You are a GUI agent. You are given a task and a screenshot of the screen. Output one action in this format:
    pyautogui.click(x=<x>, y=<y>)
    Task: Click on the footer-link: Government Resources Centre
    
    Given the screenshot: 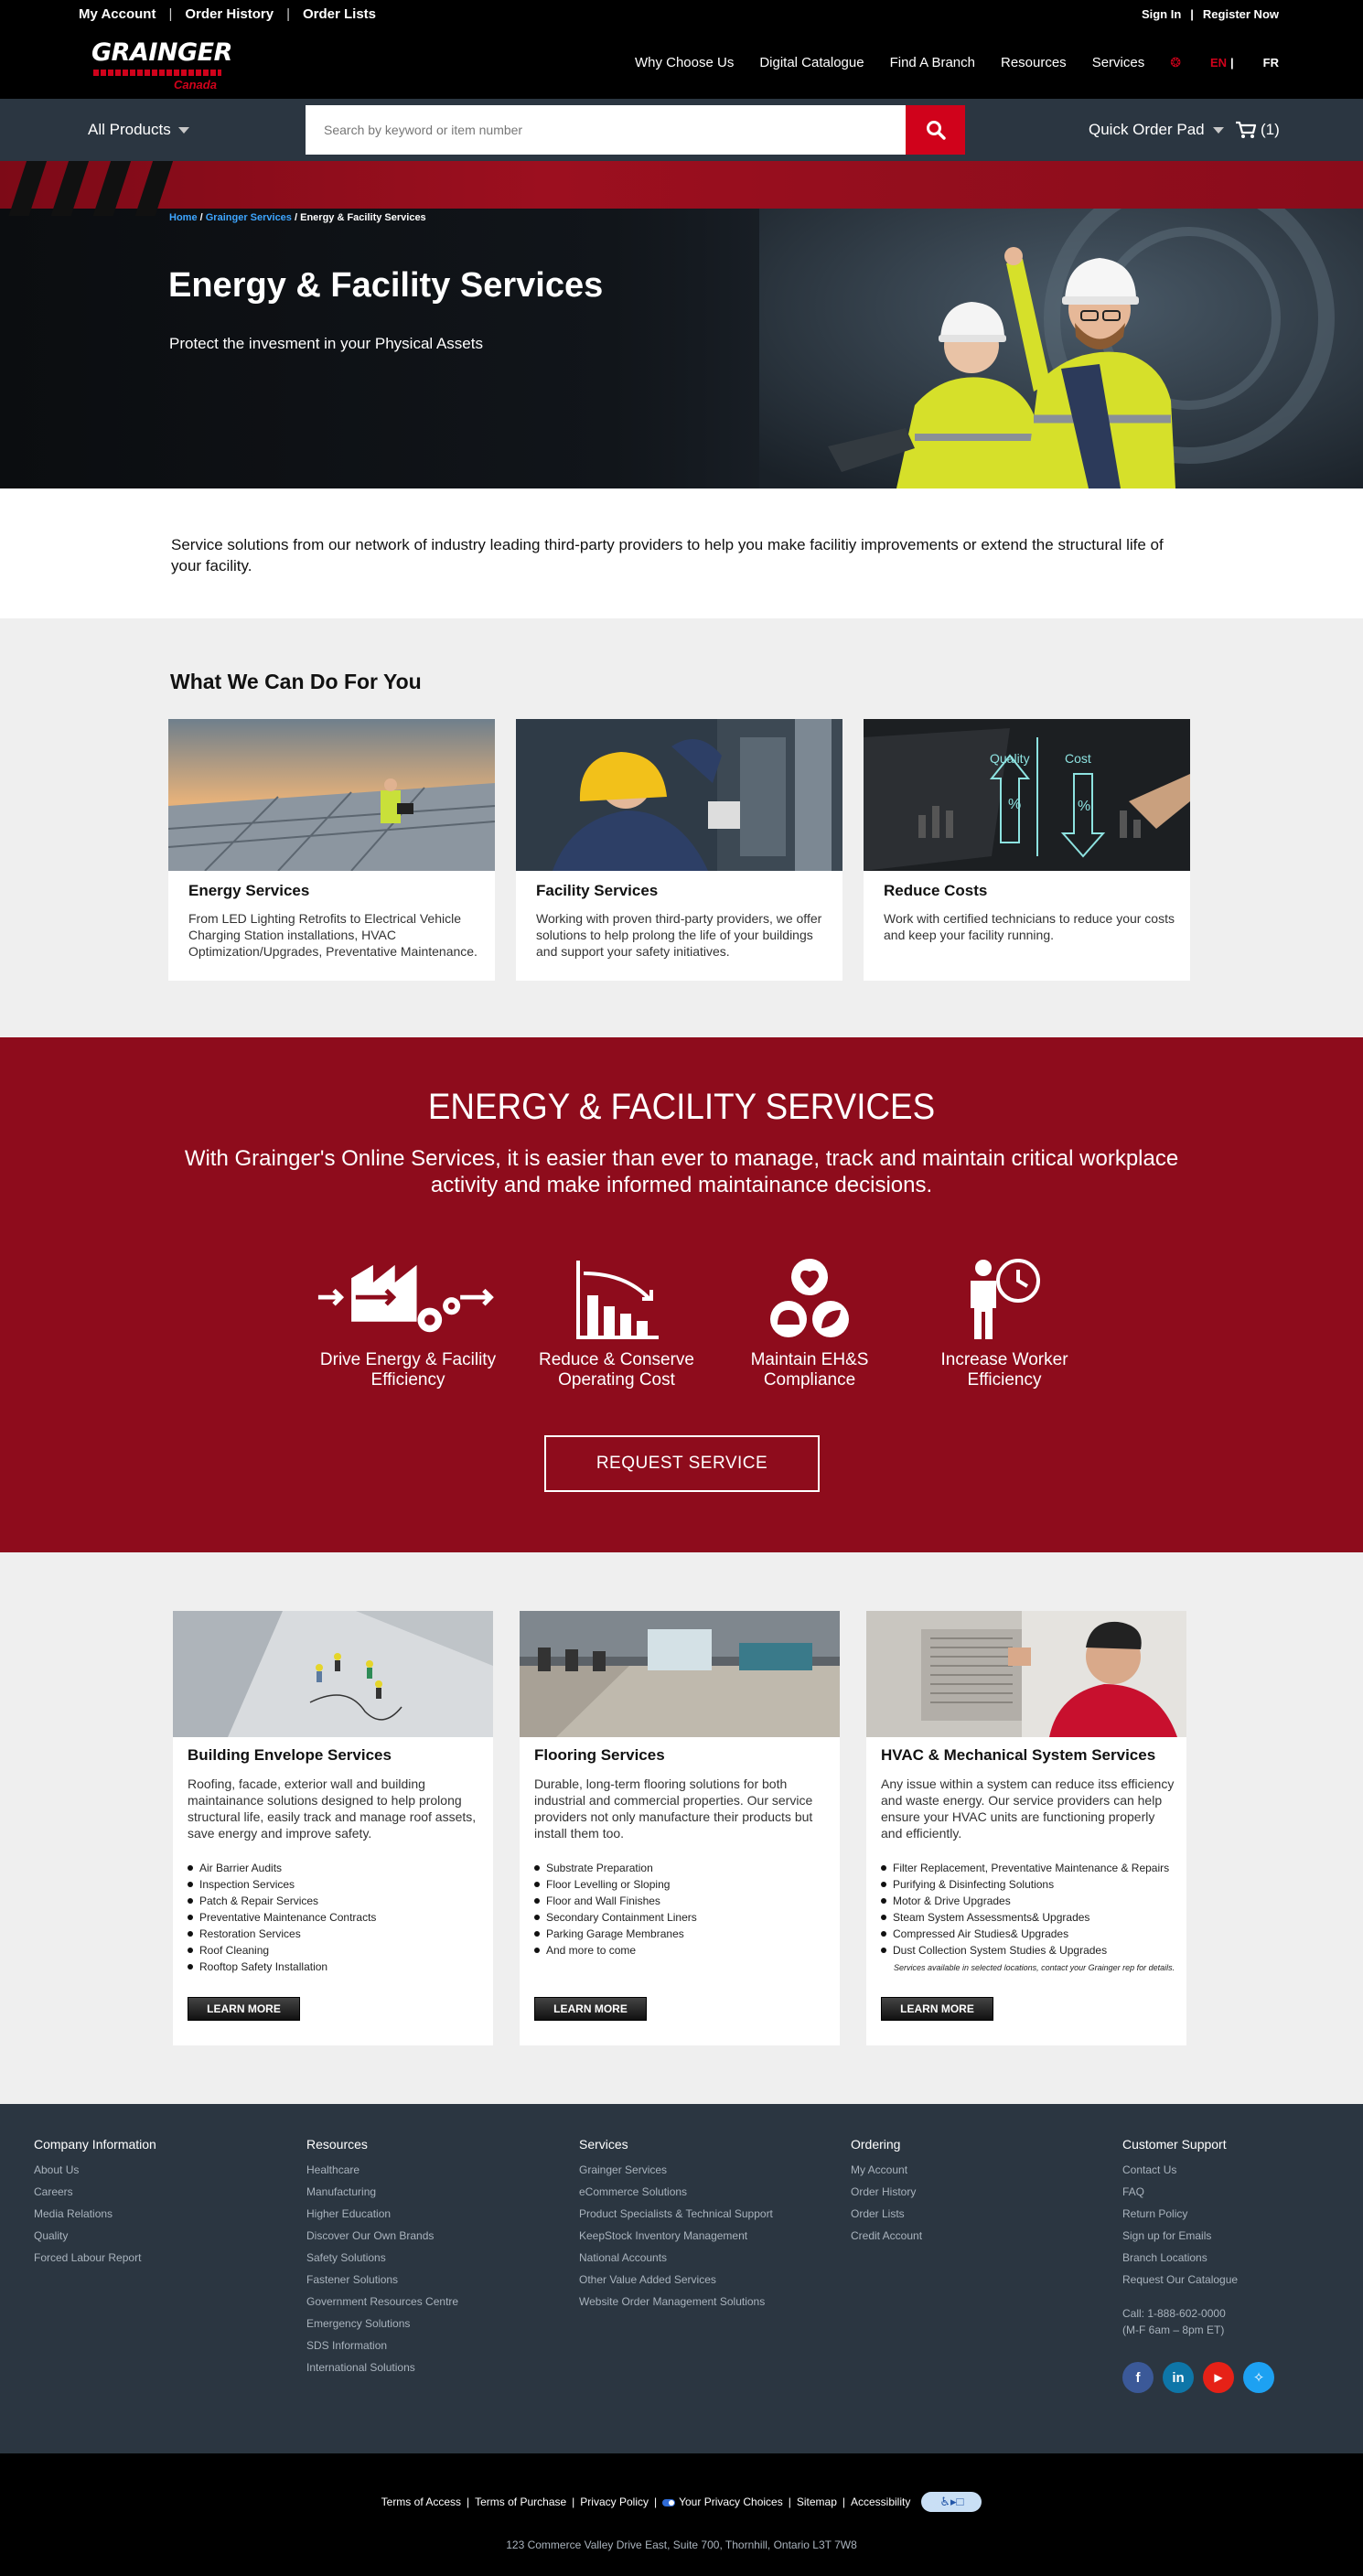 What is the action you would take?
    pyautogui.click(x=382, y=2302)
    